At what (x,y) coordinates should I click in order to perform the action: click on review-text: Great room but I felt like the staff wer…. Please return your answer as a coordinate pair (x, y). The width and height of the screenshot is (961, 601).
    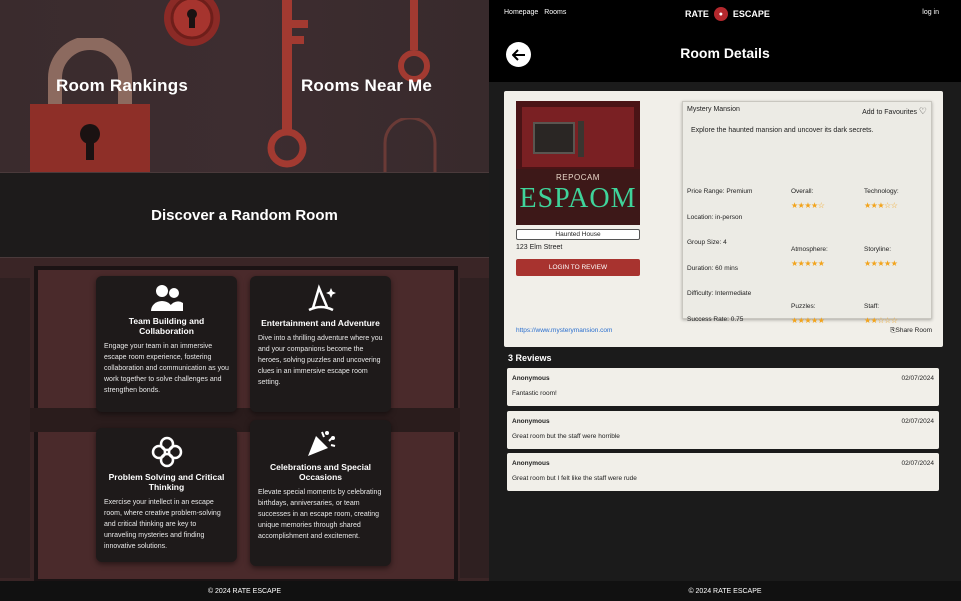
    Looking at the image, I should click on (574, 478).